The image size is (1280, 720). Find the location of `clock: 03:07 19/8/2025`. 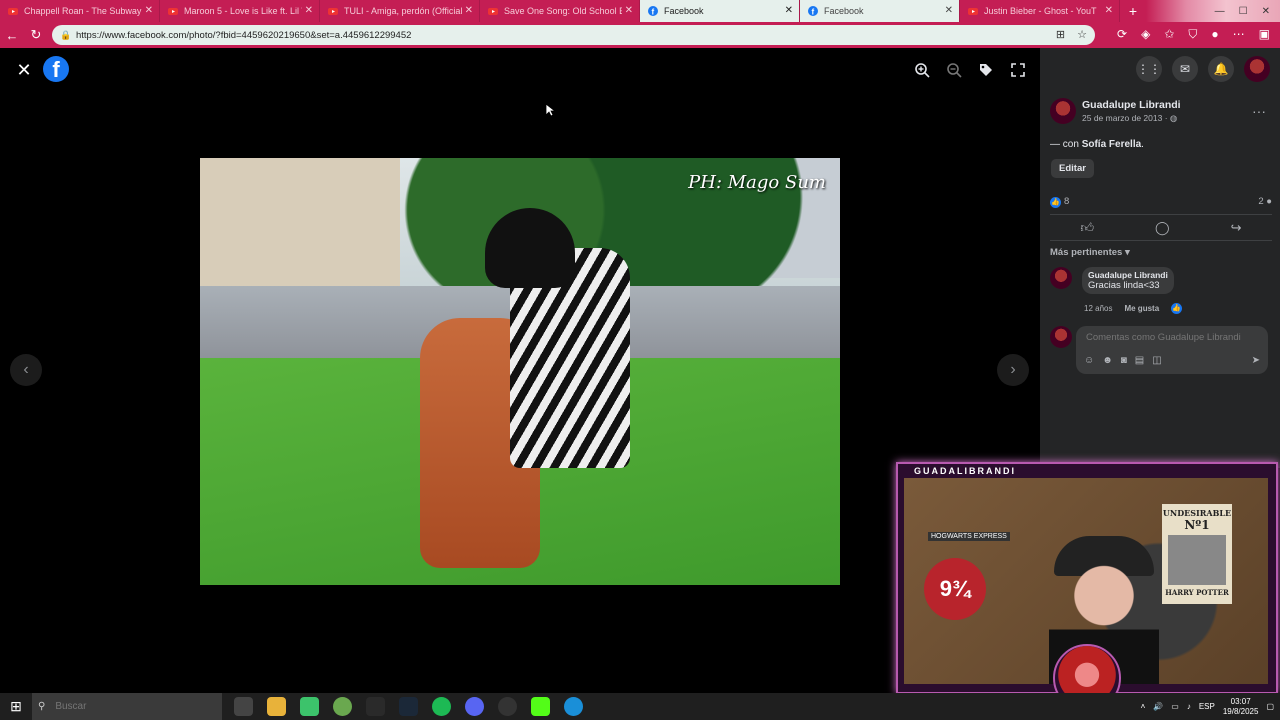

clock: 03:07 19/8/2025 is located at coordinates (1241, 707).